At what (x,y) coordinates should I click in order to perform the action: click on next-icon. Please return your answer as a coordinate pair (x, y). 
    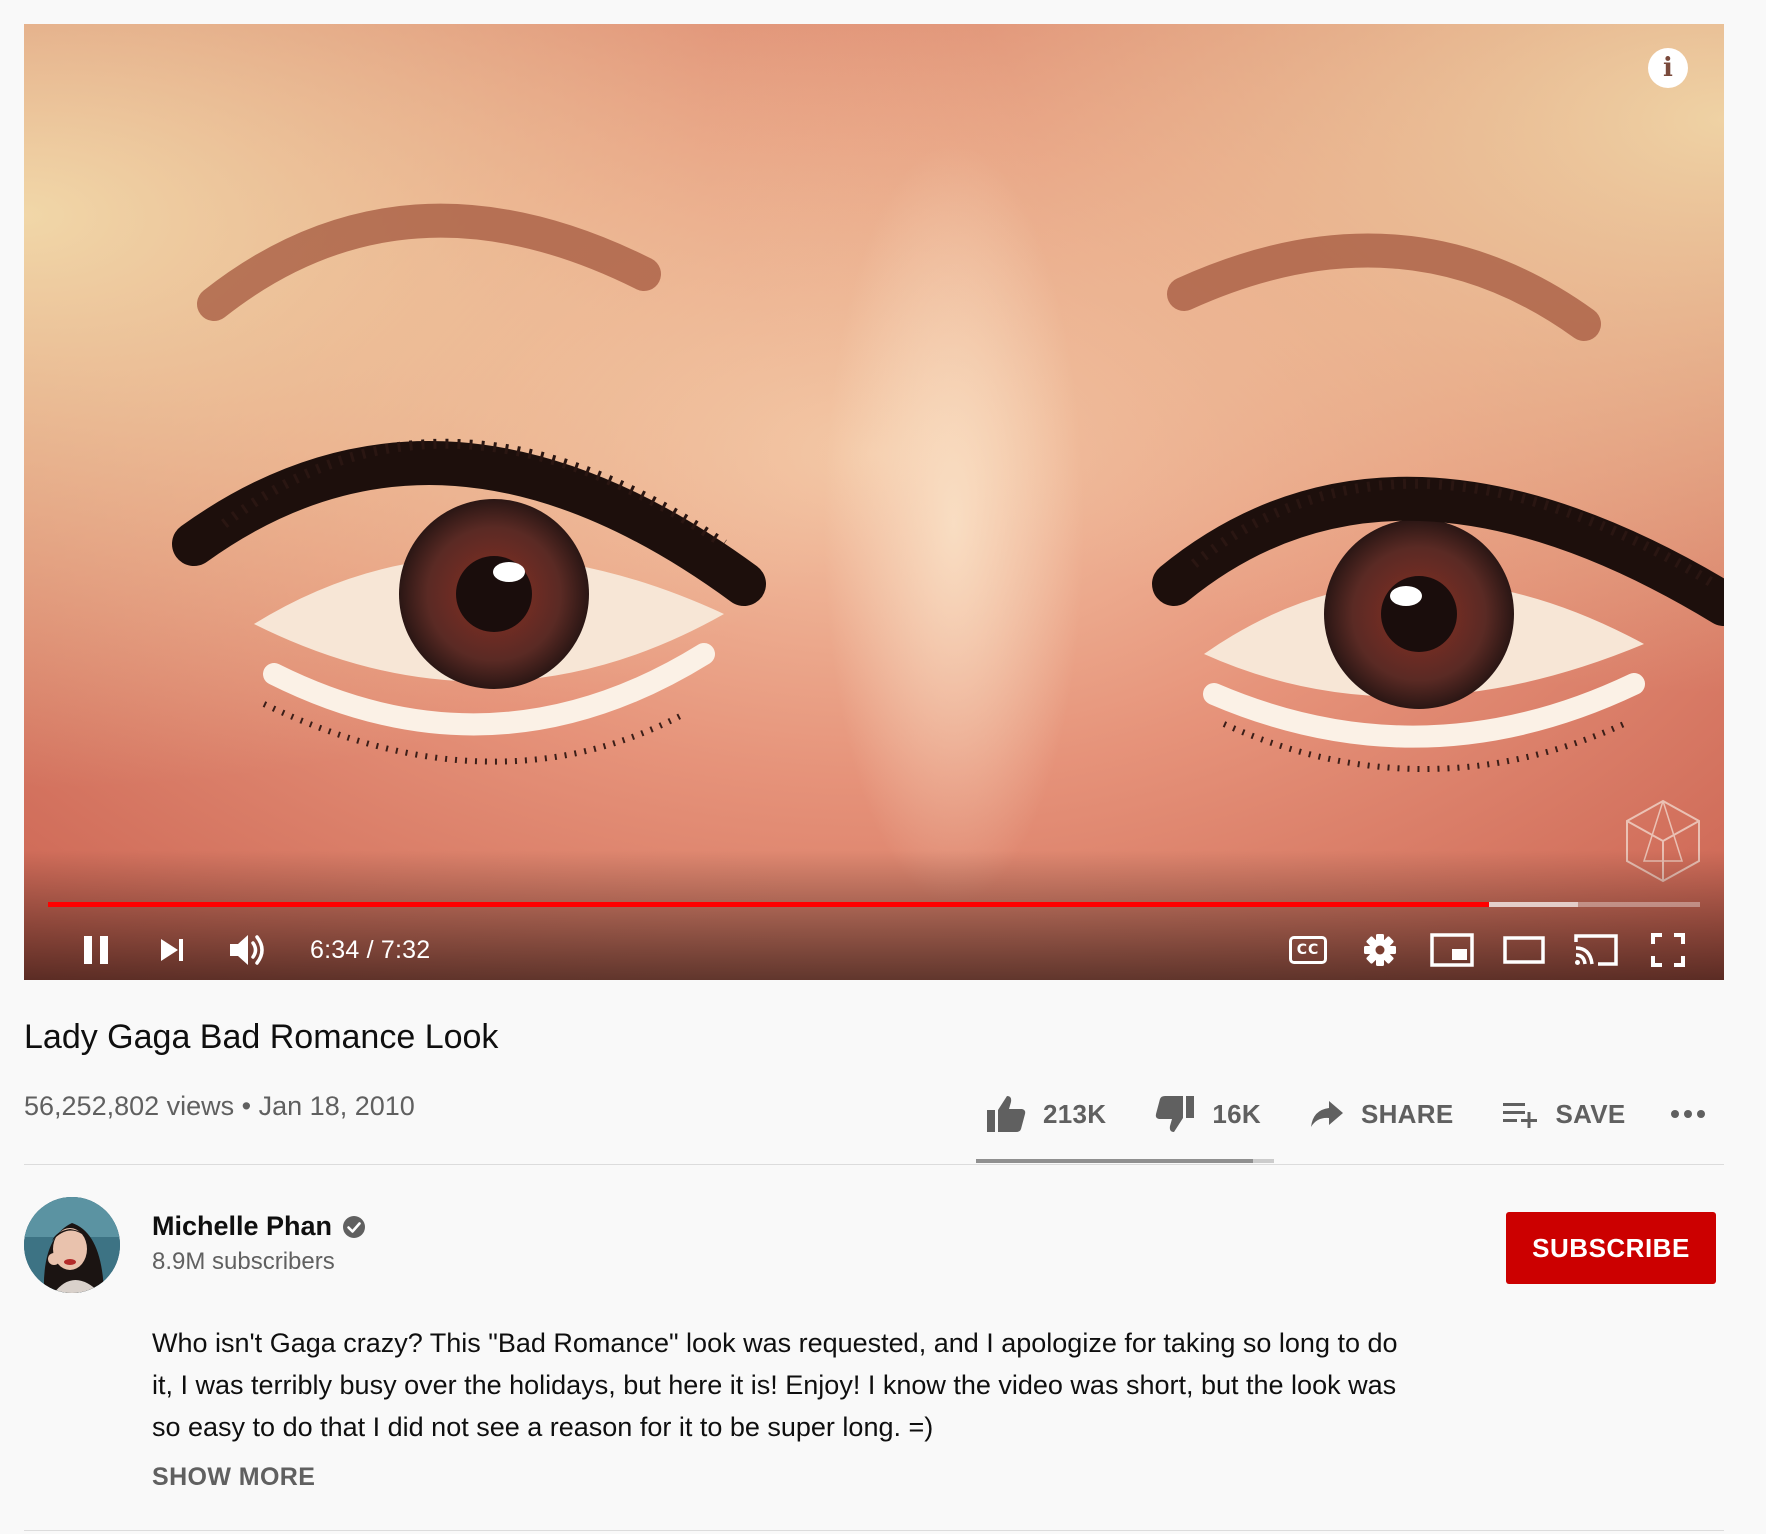
    Looking at the image, I should click on (172, 950).